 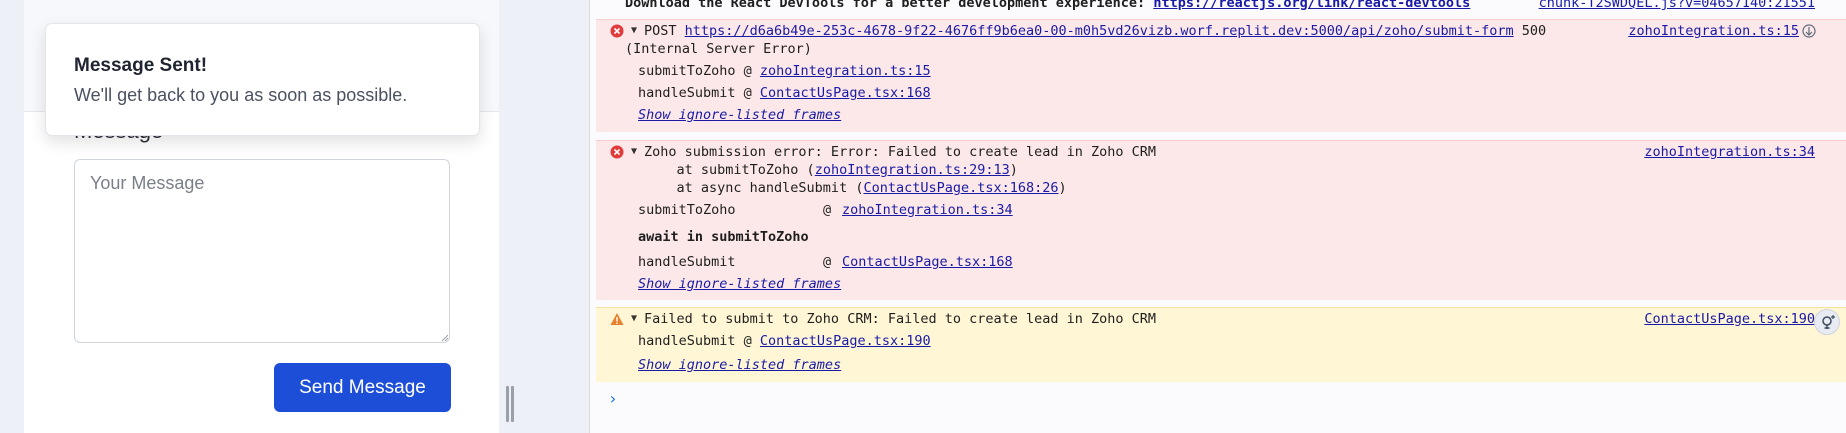 I want to click on toast-title: Message Sent!, so click(x=141, y=65).